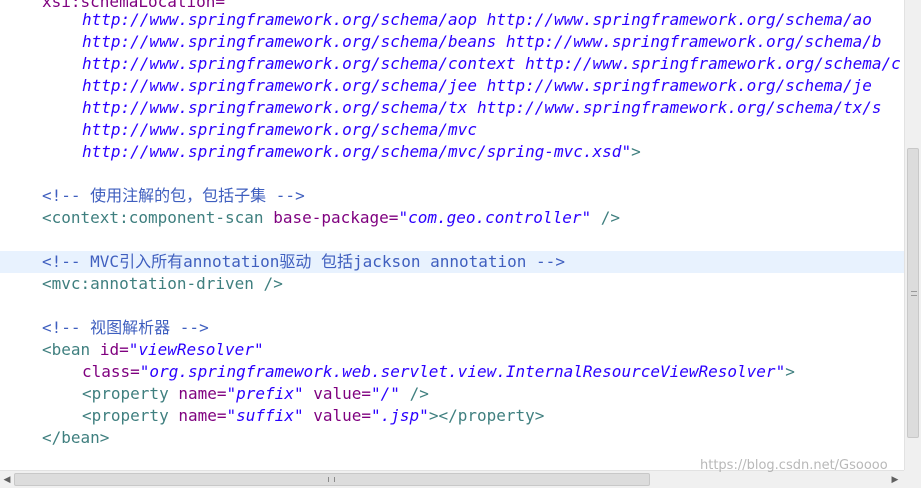  I want to click on schema-url: http://www.springframework.org/schema/c, so click(713, 63).